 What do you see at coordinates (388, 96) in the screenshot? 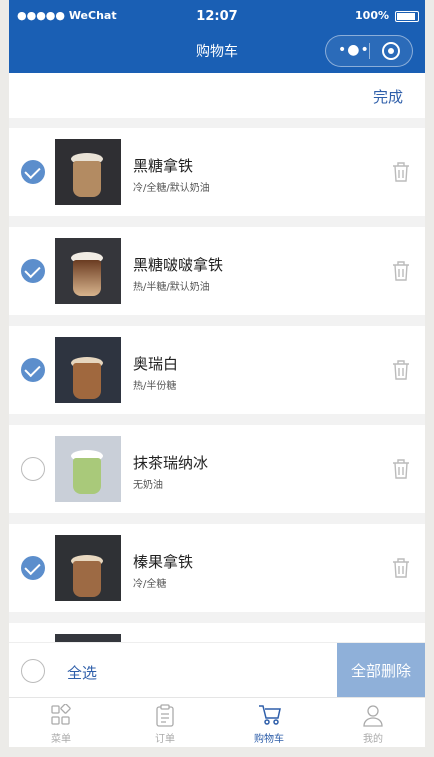
I see `done-button: 完成` at bounding box center [388, 96].